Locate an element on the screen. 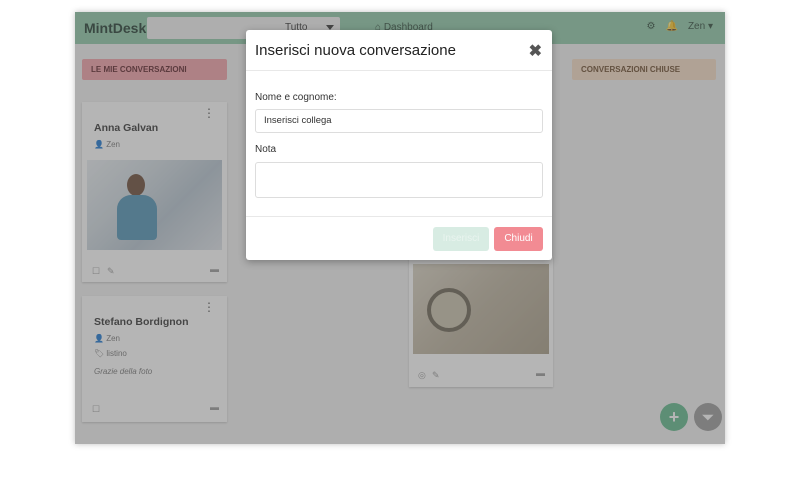 Image resolution: width=800 pixels, height=484 pixels. modal-header-divider is located at coordinates (399, 70).